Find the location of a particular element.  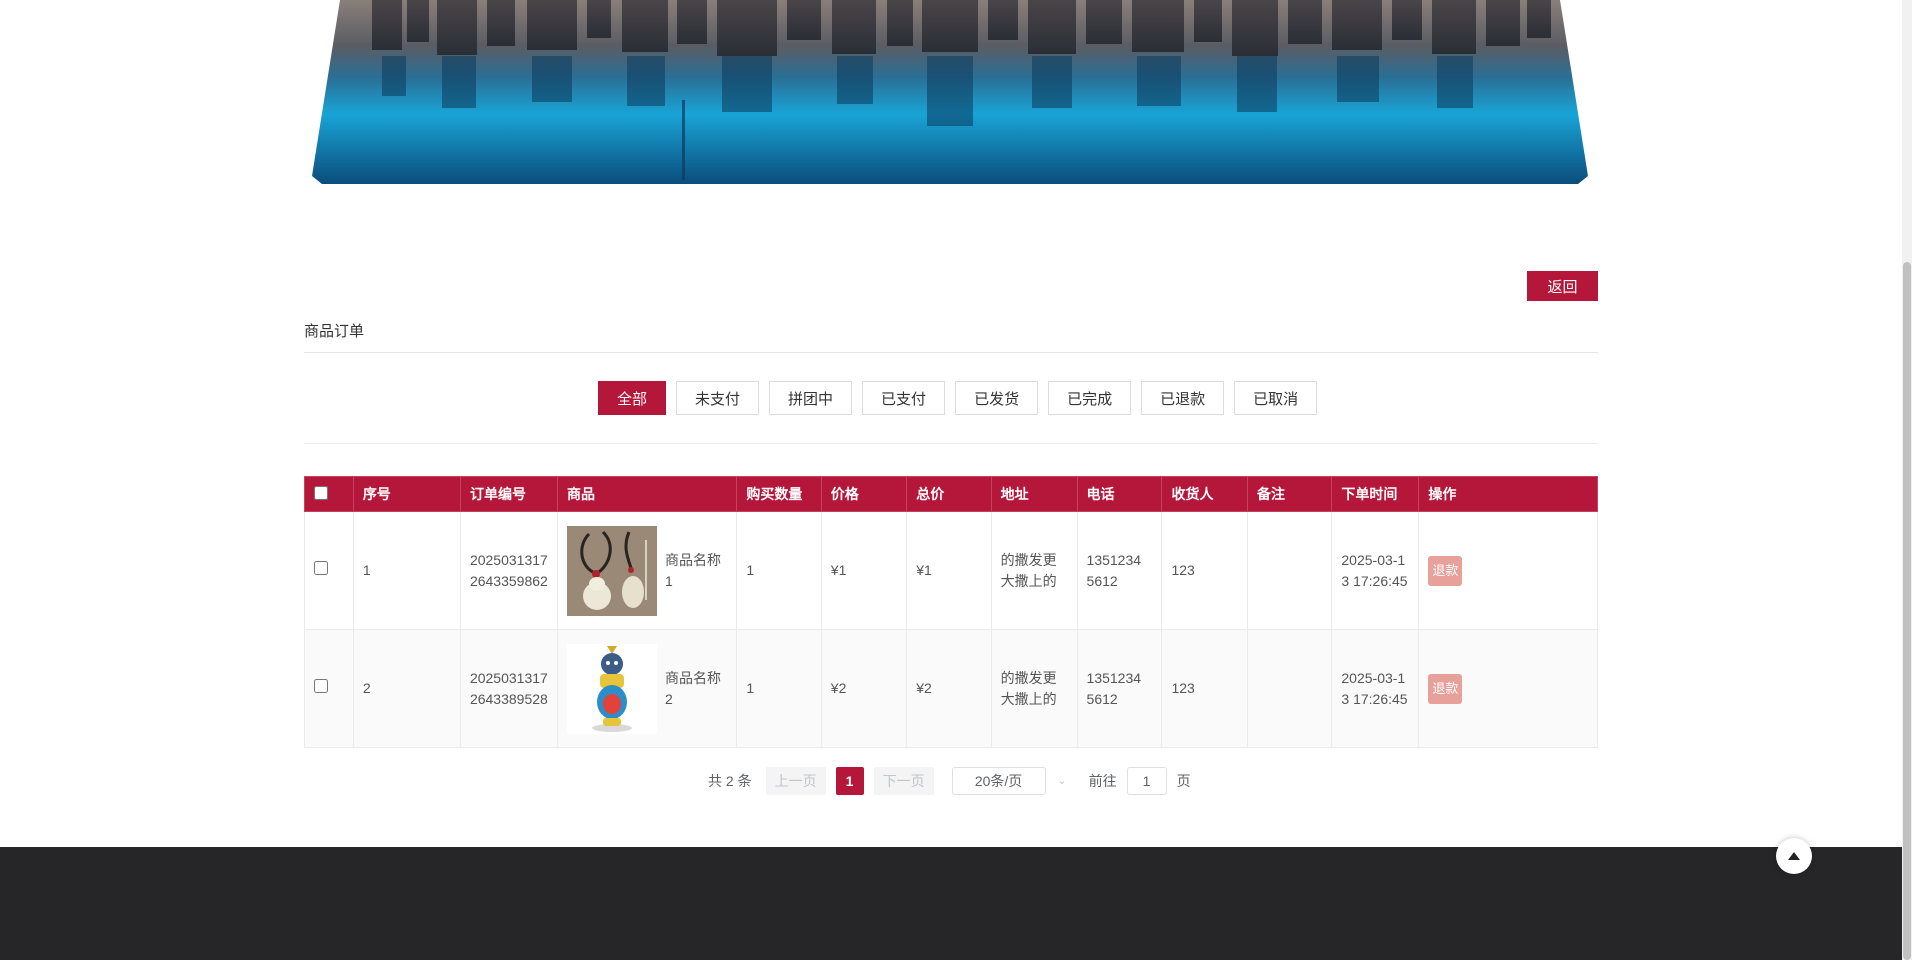

tab-cancelled: 已取消 is located at coordinates (1276, 398).